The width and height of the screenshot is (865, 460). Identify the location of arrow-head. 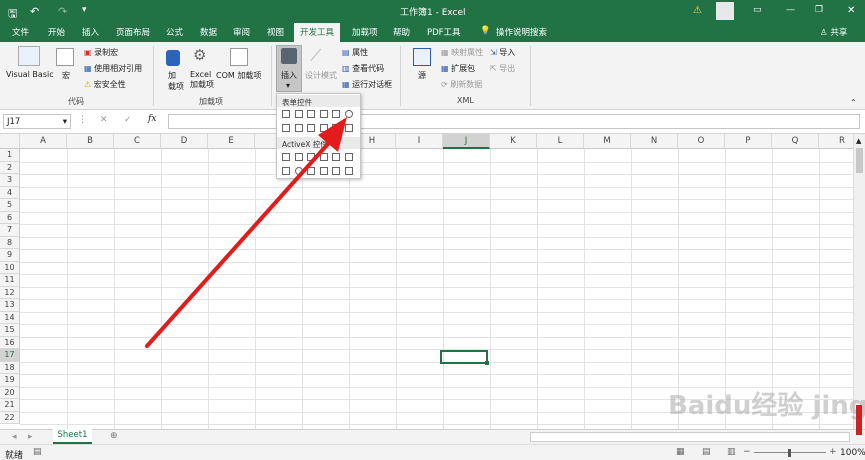
(332, 134).